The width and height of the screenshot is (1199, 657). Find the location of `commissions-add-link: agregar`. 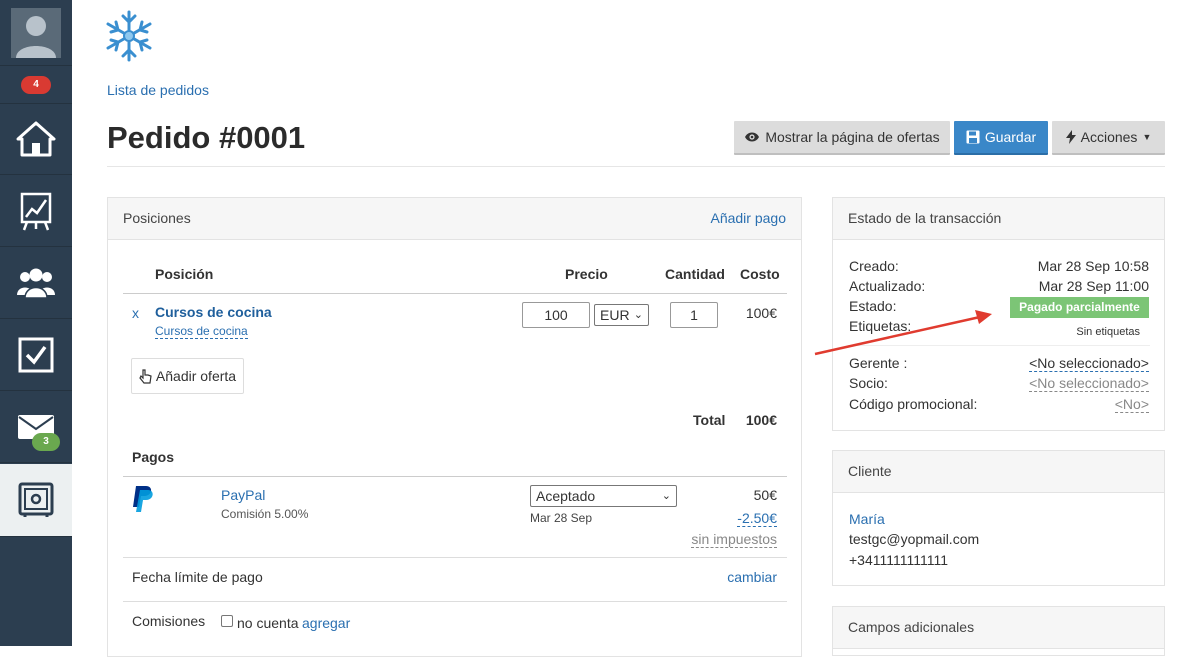

commissions-add-link: agregar is located at coordinates (326, 623).